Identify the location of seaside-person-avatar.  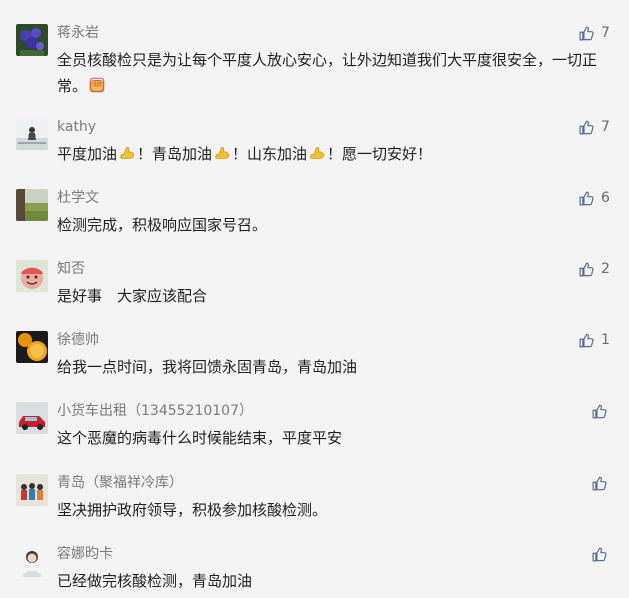
(32, 134).